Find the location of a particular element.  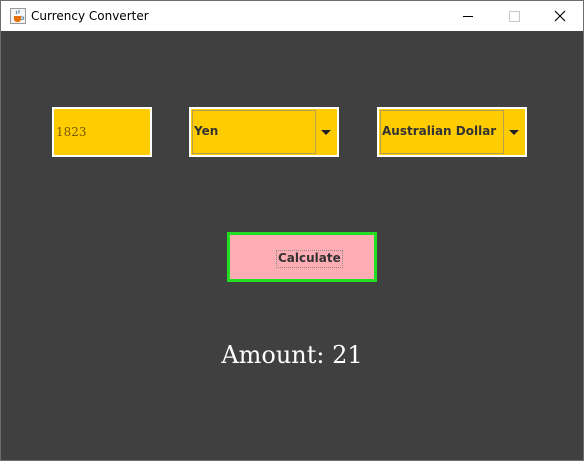

maximize-icon is located at coordinates (514, 16).